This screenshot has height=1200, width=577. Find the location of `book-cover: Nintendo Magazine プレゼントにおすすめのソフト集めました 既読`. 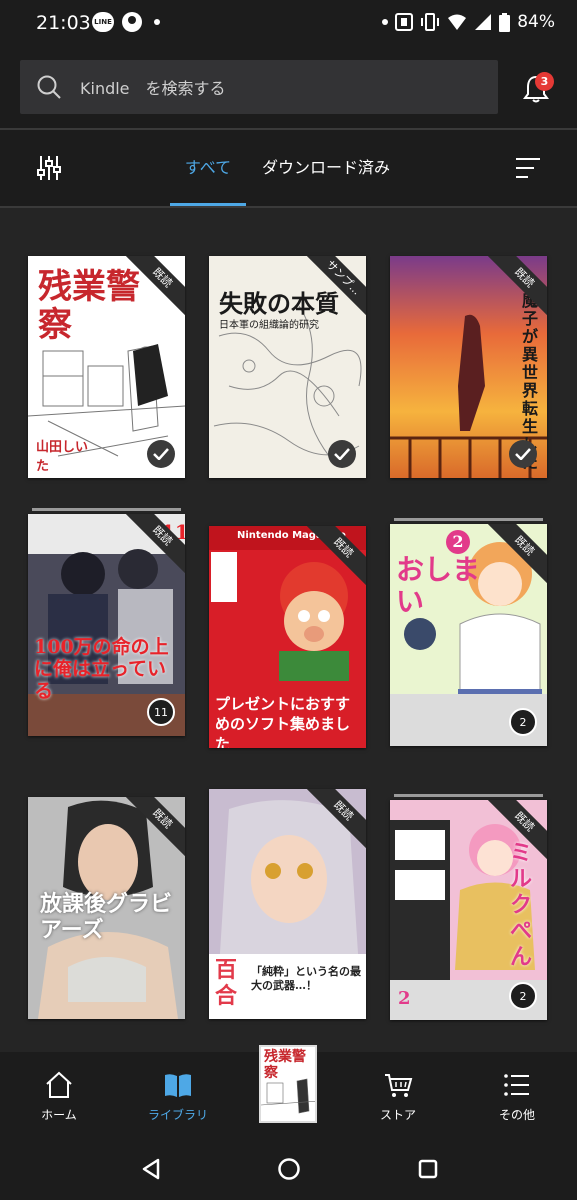

book-cover: Nintendo Magazine プレゼントにおすすめのソフト集めました 既読 is located at coordinates (287, 637).